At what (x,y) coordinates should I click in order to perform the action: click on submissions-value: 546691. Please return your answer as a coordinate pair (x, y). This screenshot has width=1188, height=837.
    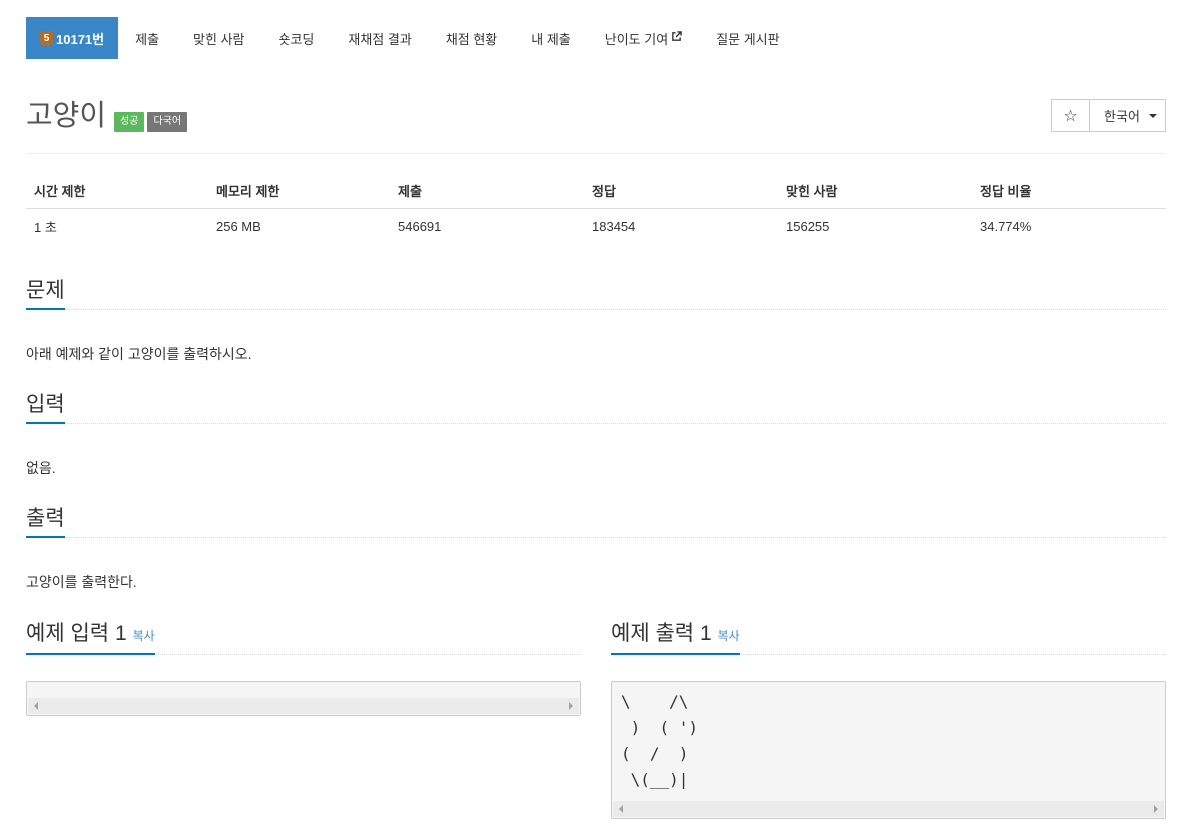
    Looking at the image, I should click on (420, 226).